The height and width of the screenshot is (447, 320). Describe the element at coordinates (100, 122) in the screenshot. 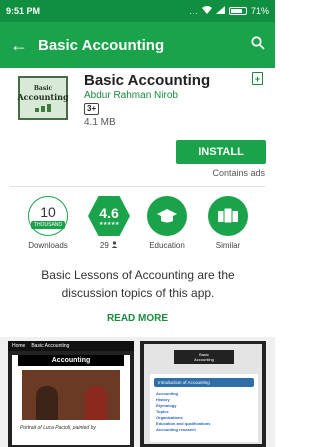

I see `app-size: 4.1 MB` at that location.